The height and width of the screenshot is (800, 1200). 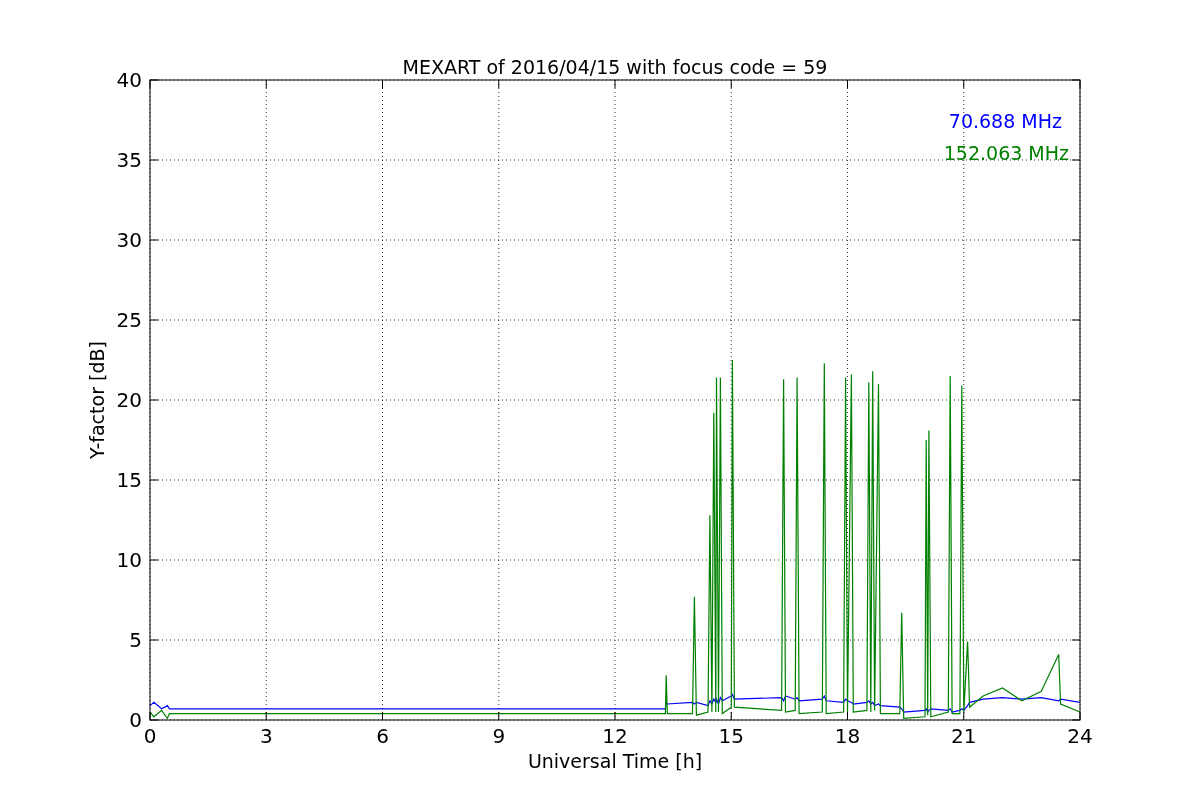 I want to click on y-tick-label: 40, so click(x=129, y=80).